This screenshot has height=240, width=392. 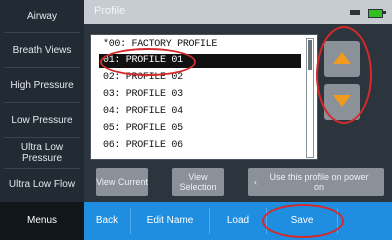 I want to click on sidebar-item-high-pressure: High Pressure, so click(x=42, y=85).